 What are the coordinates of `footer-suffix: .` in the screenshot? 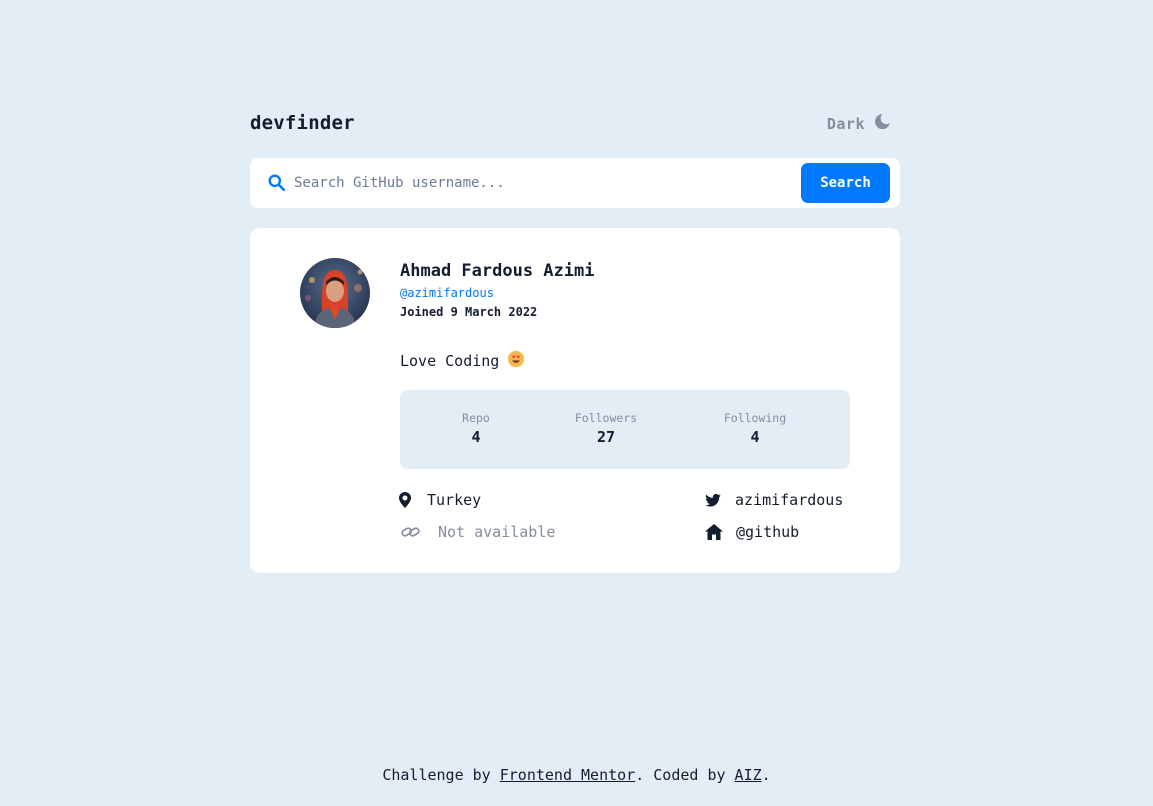 It's located at (766, 775).